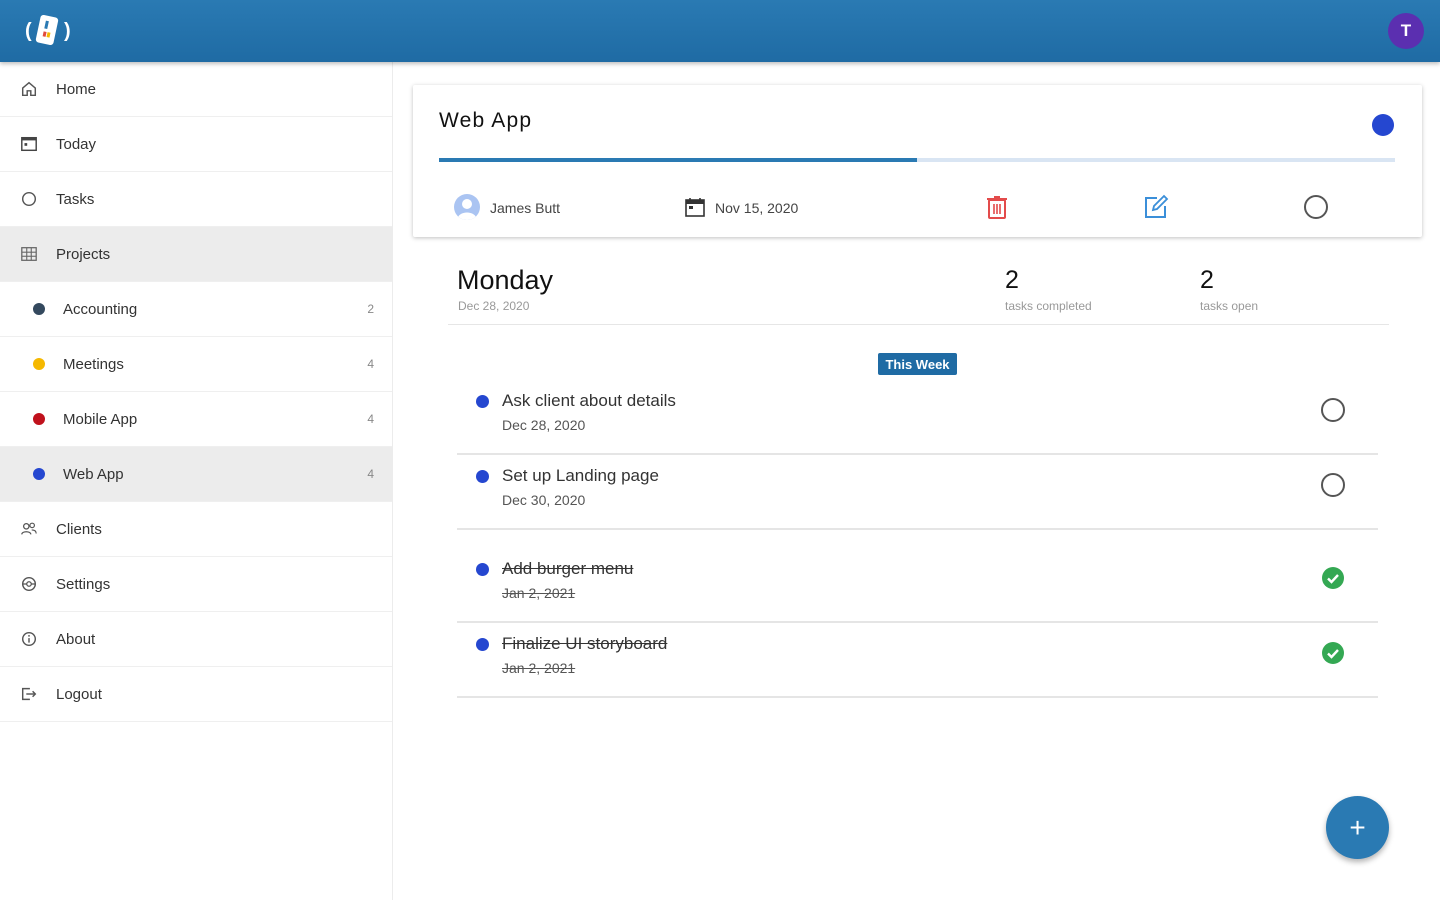 The width and height of the screenshot is (1440, 900). What do you see at coordinates (93, 364) in the screenshot?
I see `project-label: Meetings` at bounding box center [93, 364].